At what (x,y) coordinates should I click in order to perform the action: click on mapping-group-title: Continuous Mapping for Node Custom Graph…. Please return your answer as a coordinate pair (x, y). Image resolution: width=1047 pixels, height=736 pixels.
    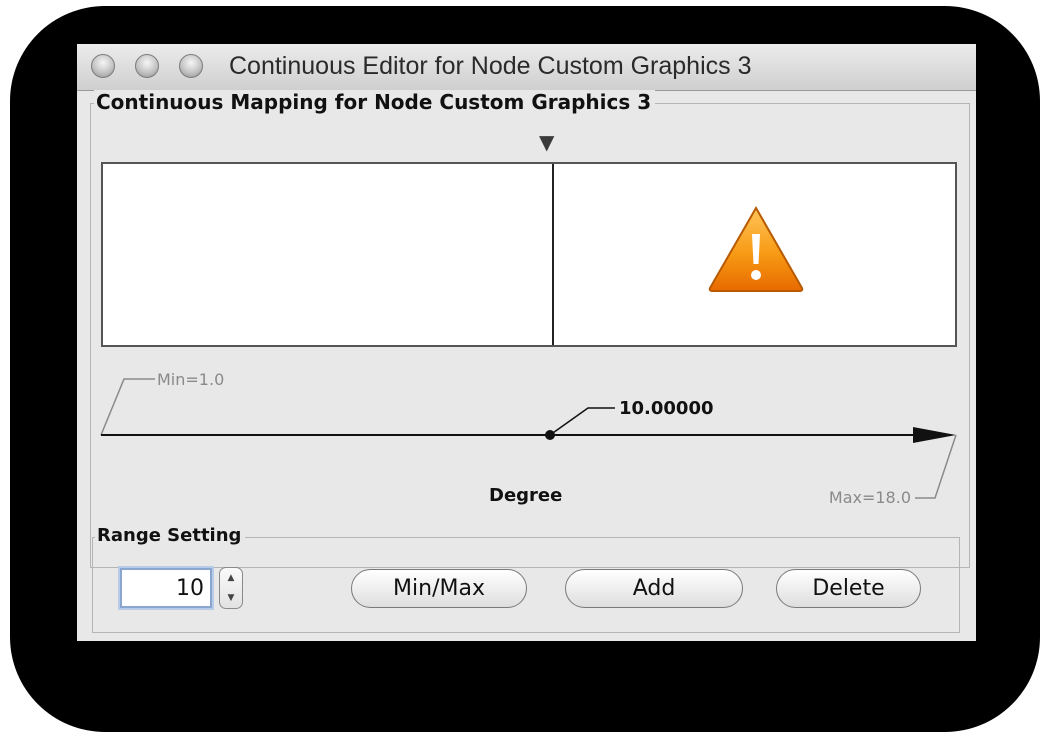
    Looking at the image, I should click on (375, 102).